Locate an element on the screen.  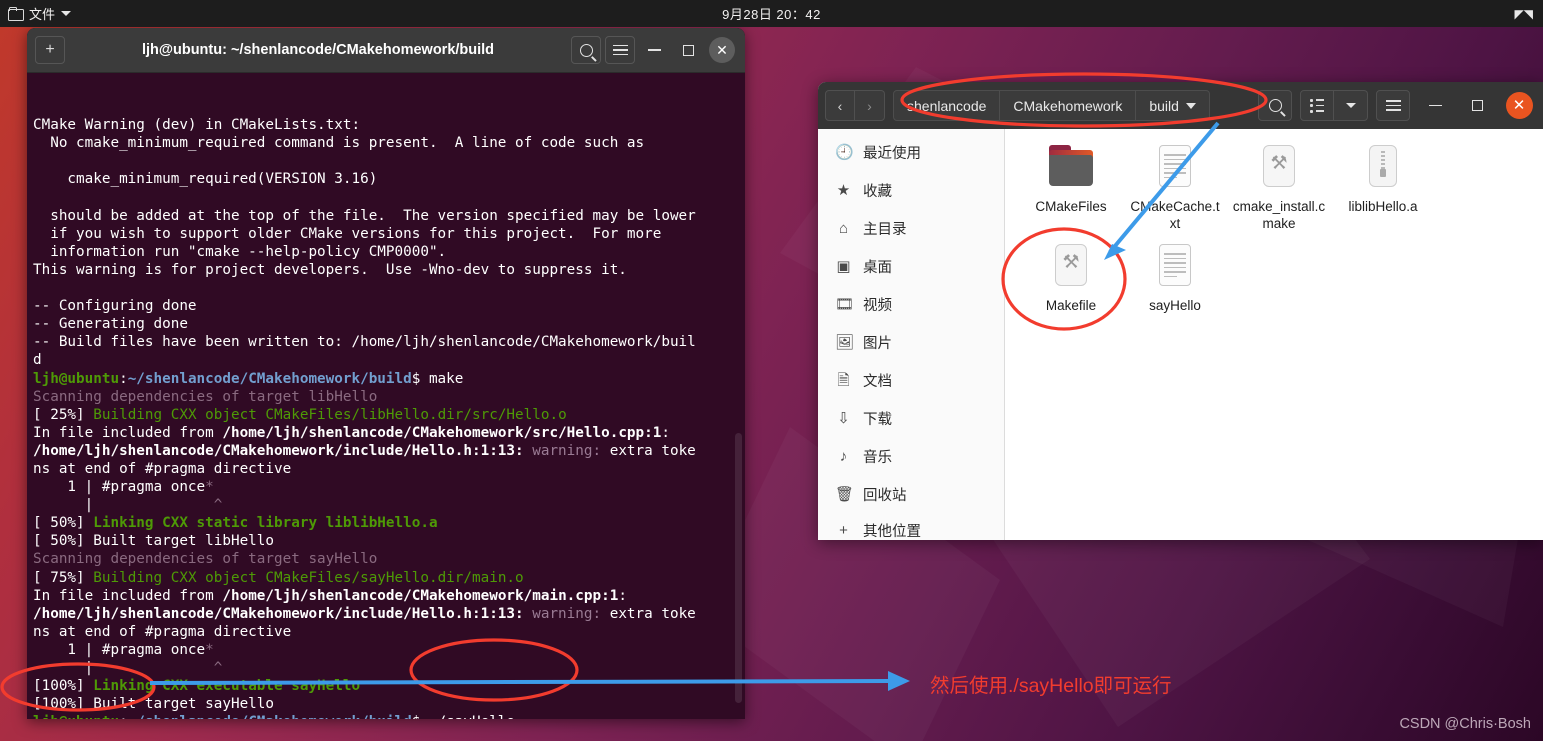
breadcrumb-label: shenlancode is located at coordinates (947, 105).